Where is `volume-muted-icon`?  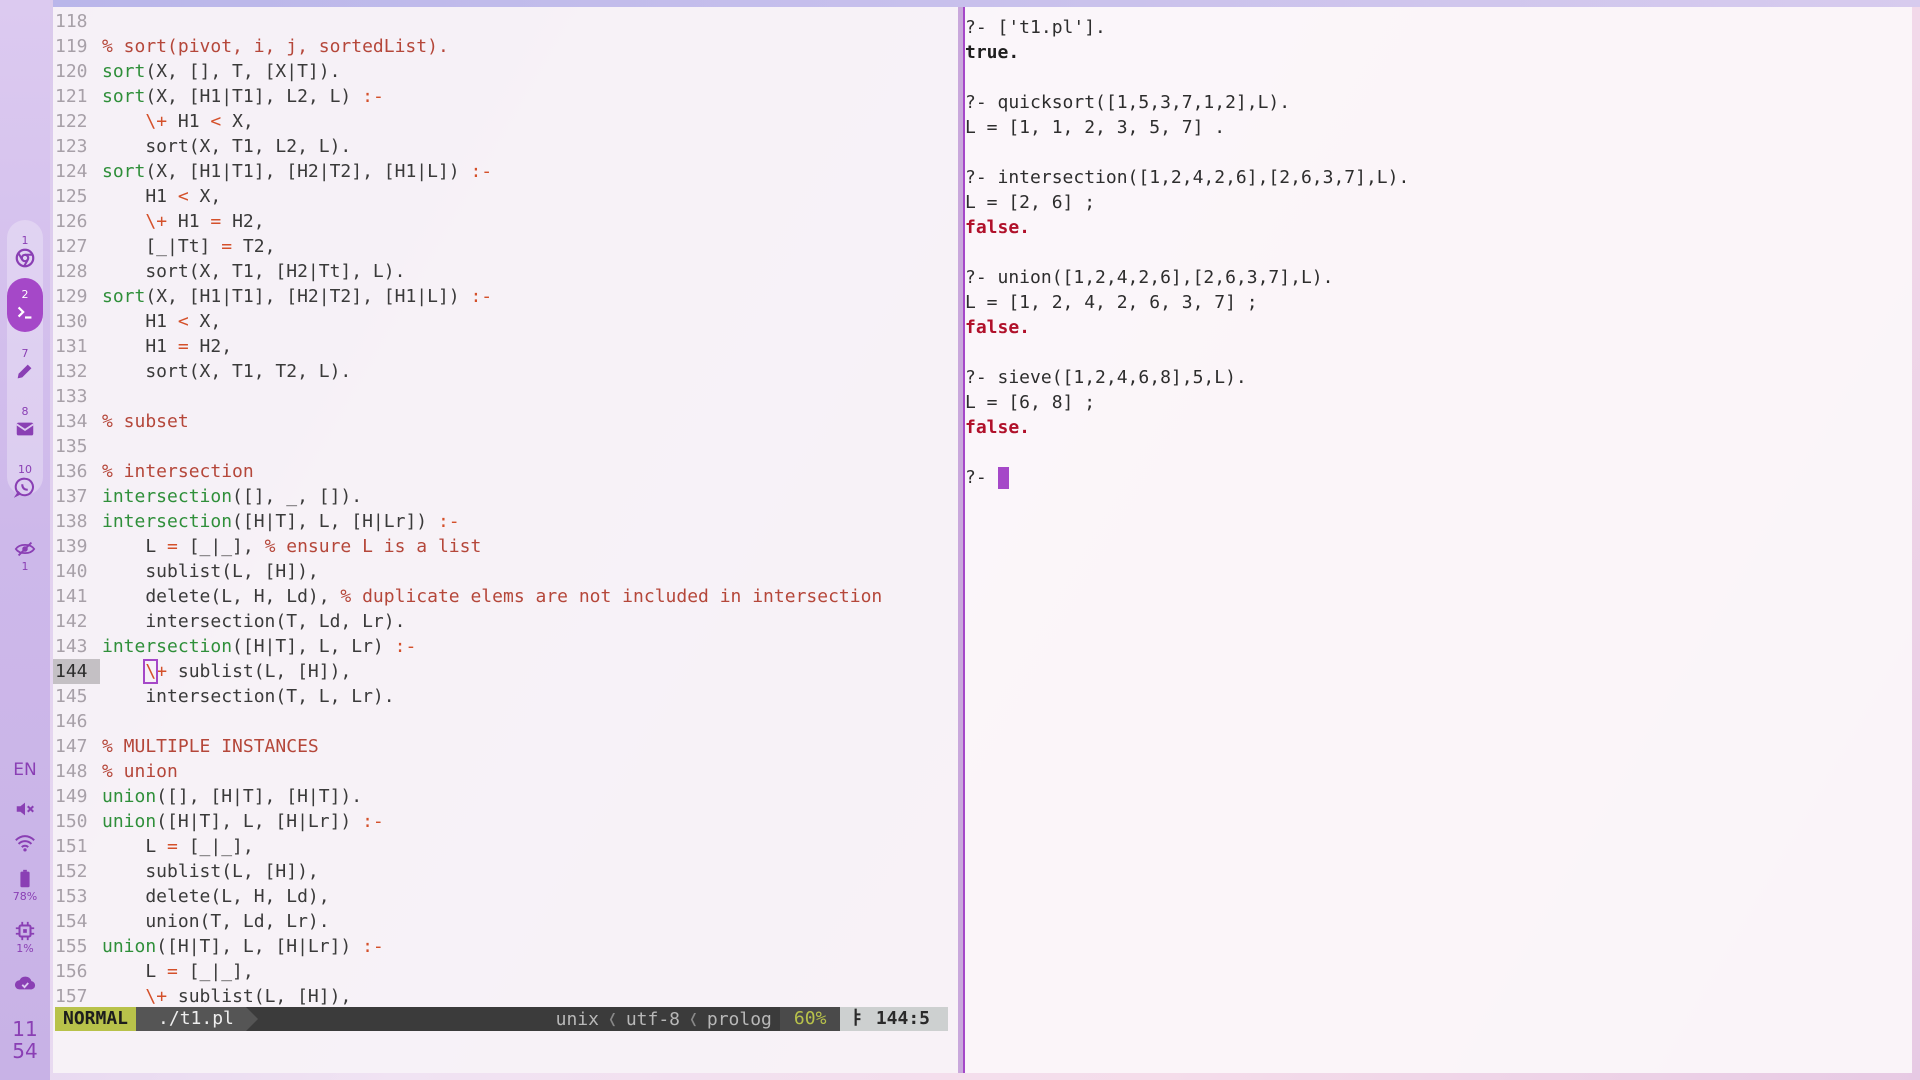
volume-muted-icon is located at coordinates (25, 809).